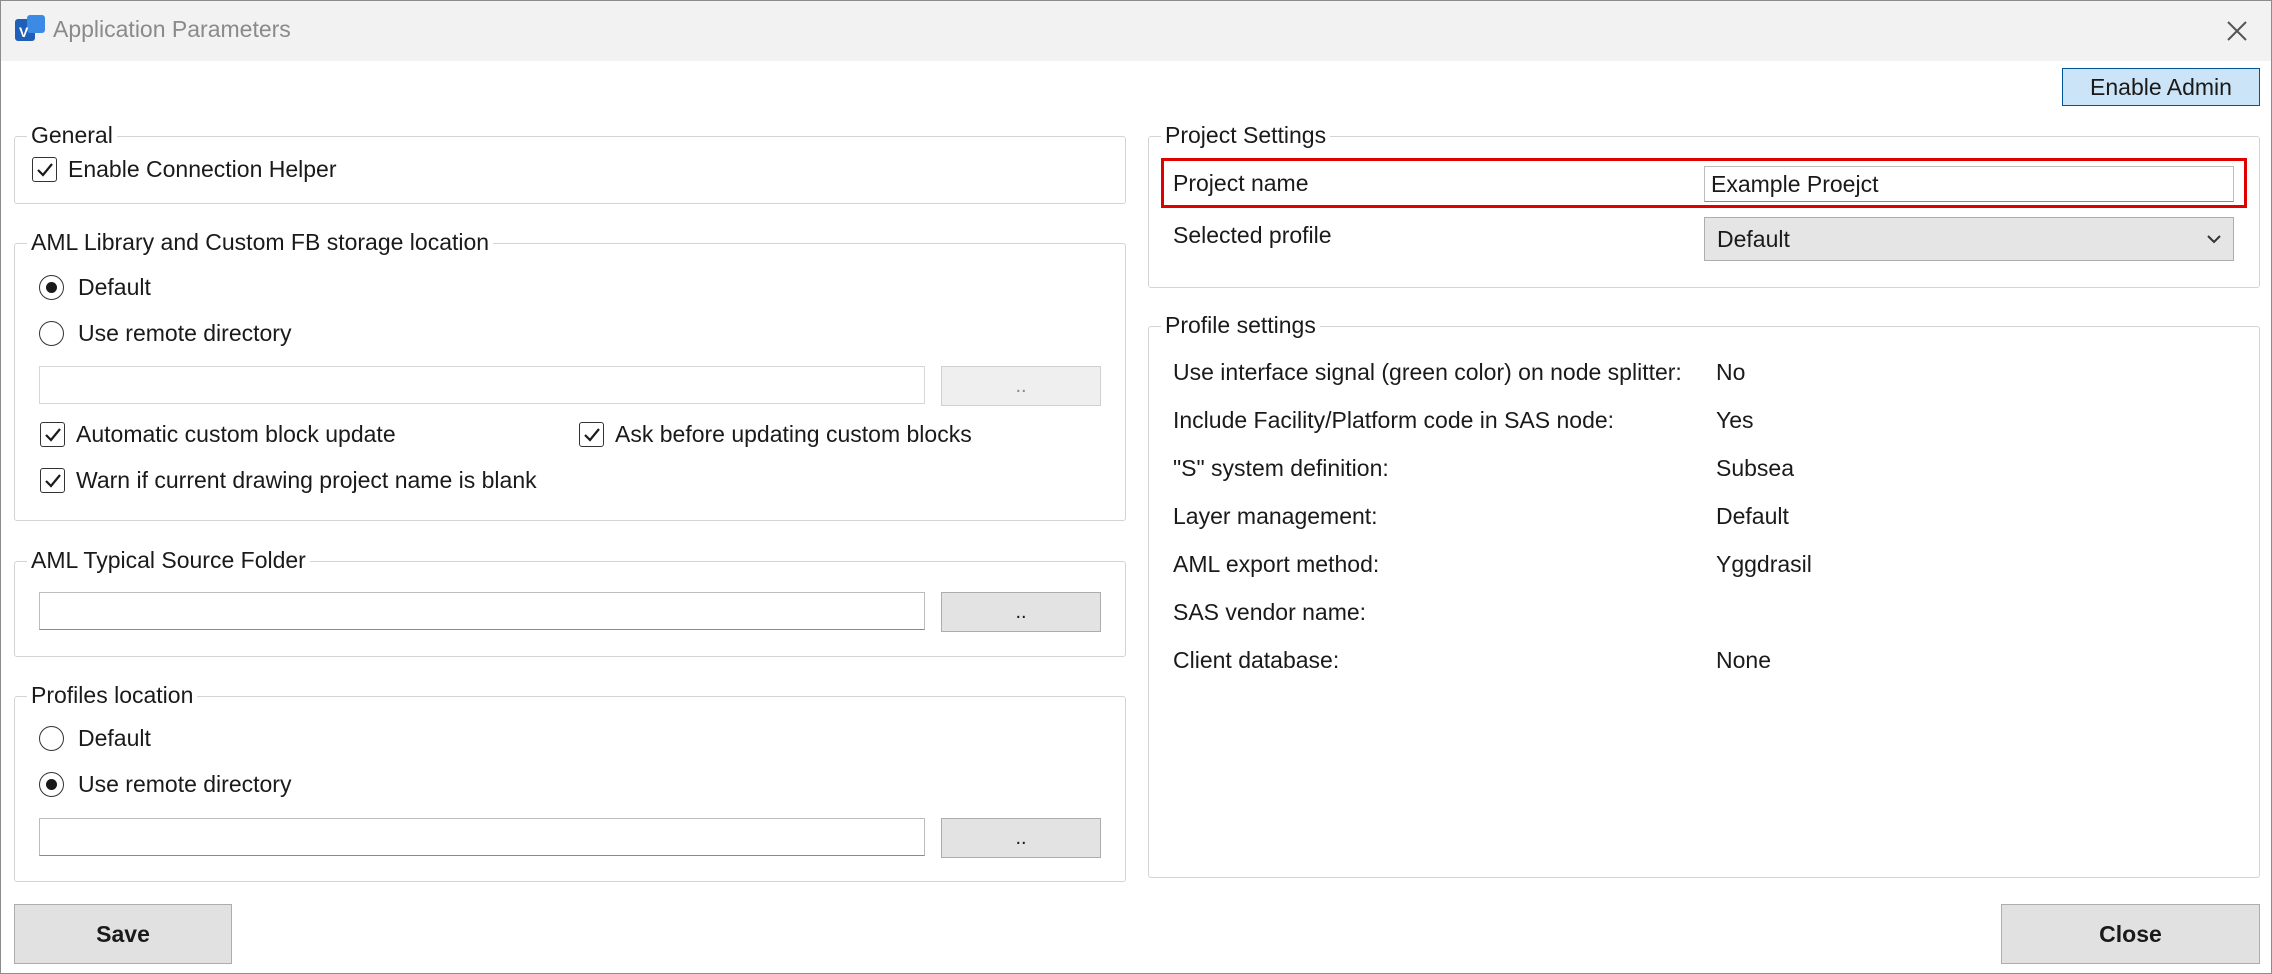  Describe the element at coordinates (1246, 135) in the screenshot. I see `project-settings-legend: Project Settings` at that location.